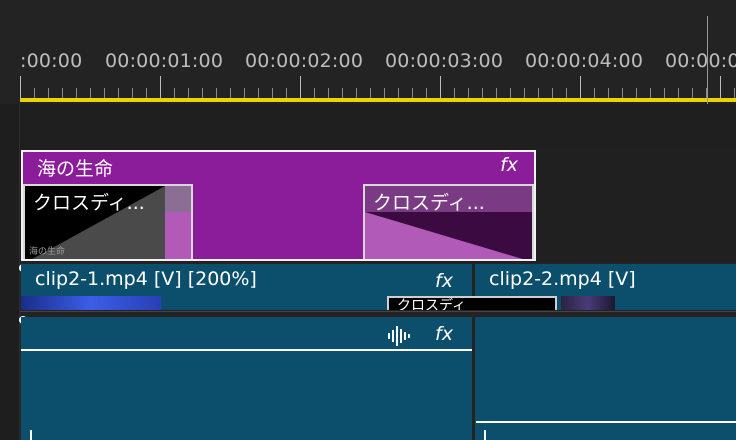  What do you see at coordinates (146, 279) in the screenshot?
I see `clip-title: clip2-1.mp4 [V] [200%]` at bounding box center [146, 279].